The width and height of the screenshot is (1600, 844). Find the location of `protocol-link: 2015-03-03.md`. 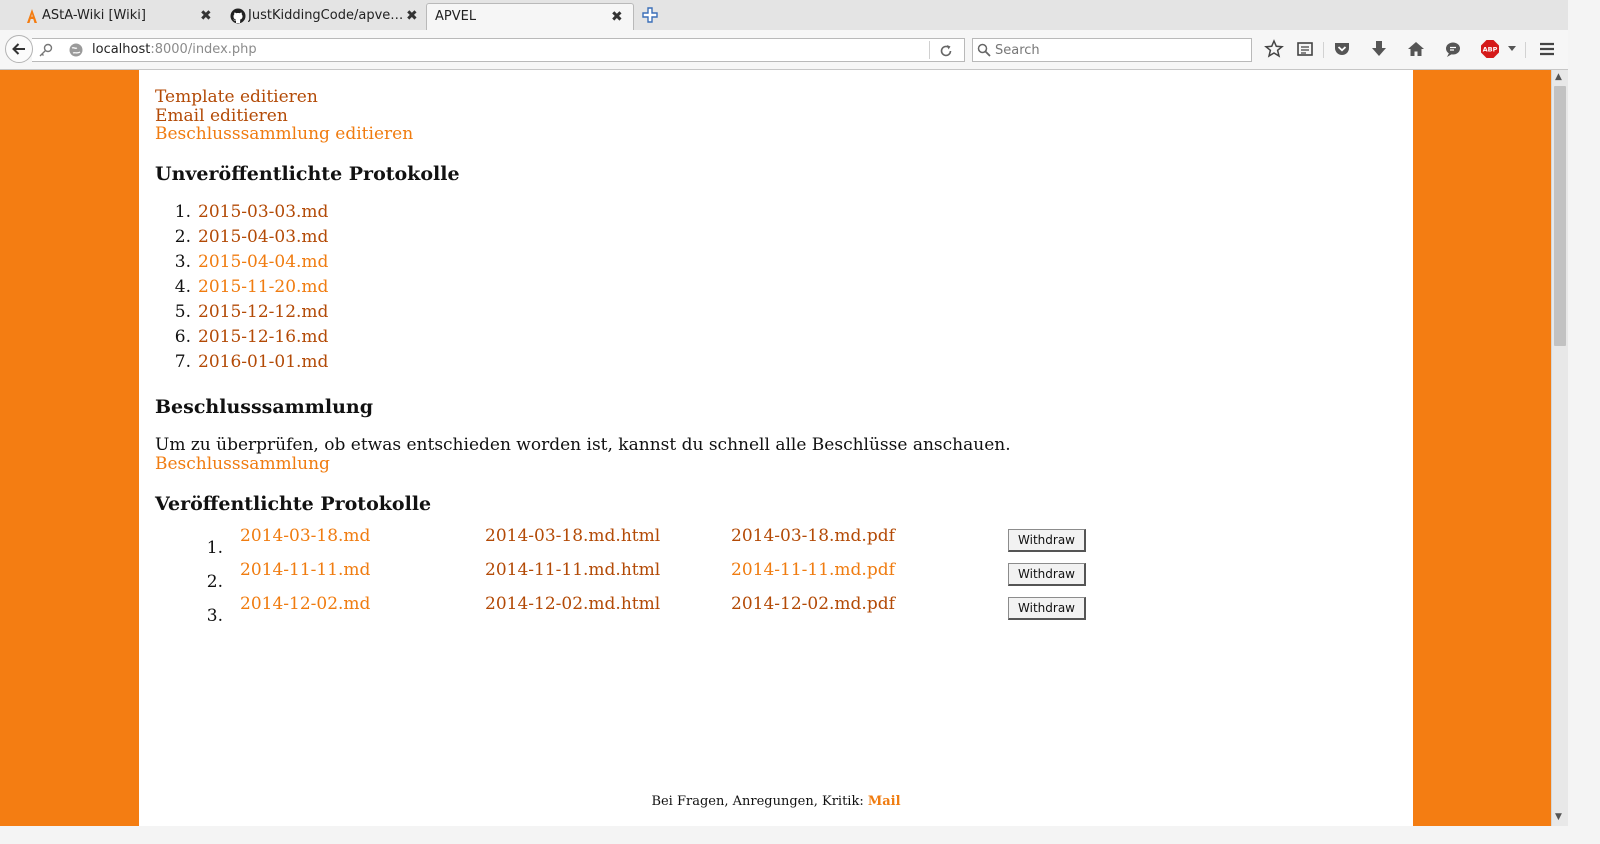

protocol-link: 2015-03-03.md is located at coordinates (263, 212).